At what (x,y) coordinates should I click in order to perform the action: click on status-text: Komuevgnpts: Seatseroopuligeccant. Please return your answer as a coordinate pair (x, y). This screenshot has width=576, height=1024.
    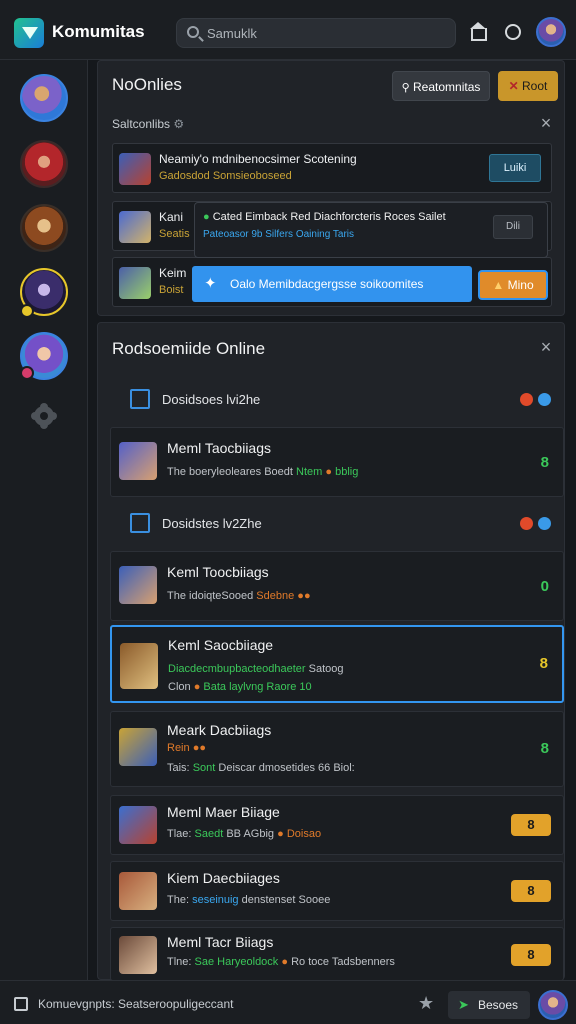
    Looking at the image, I should click on (136, 1004).